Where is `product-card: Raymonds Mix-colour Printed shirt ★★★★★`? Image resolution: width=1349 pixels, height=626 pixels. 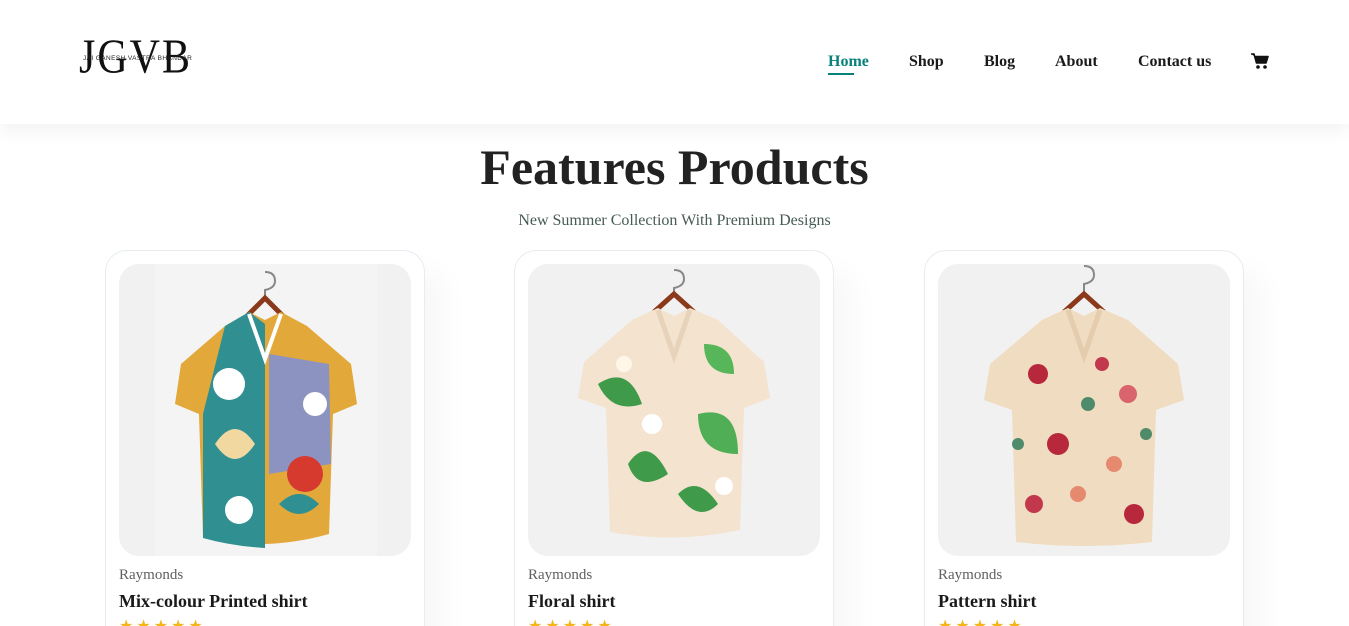 product-card: Raymonds Mix-colour Printed shirt ★★★★★ is located at coordinates (265, 438).